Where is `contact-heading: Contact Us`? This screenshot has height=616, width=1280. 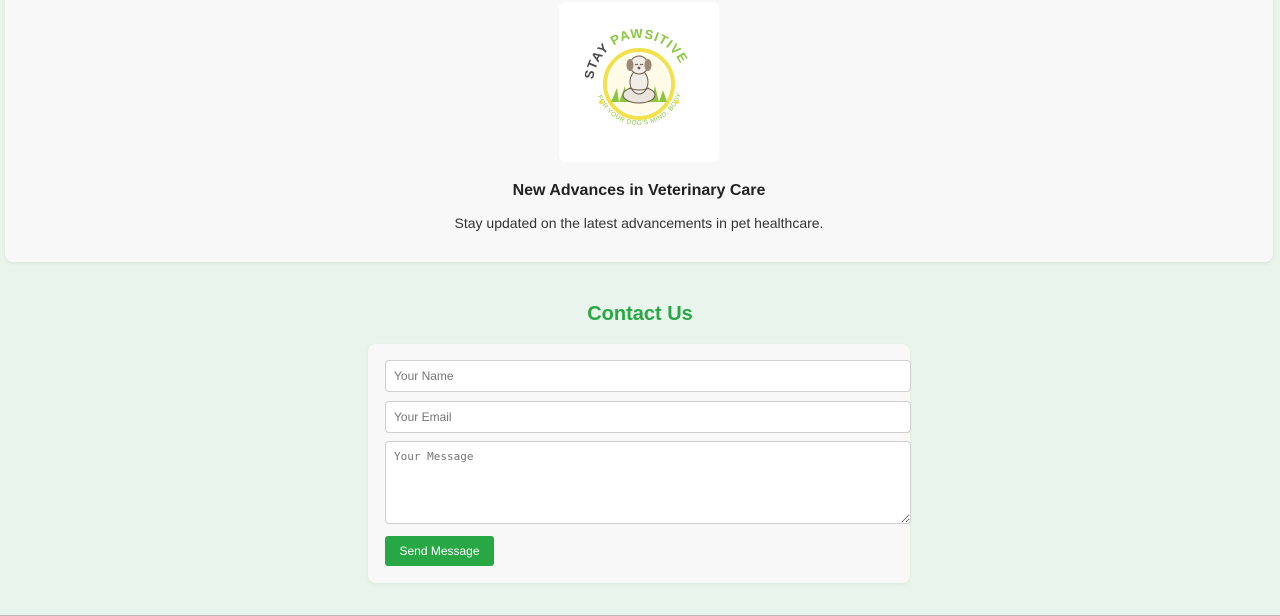
contact-heading: Contact Us is located at coordinates (640, 314).